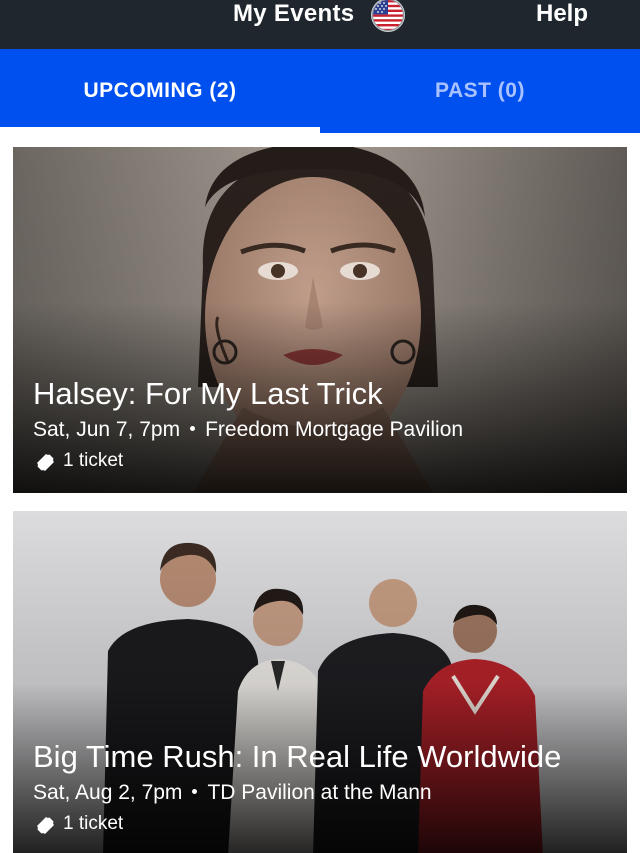 The image size is (640, 853). Describe the element at coordinates (297, 756) in the screenshot. I see `event-title: Big Time Rush: In Real Life Worldwide` at that location.